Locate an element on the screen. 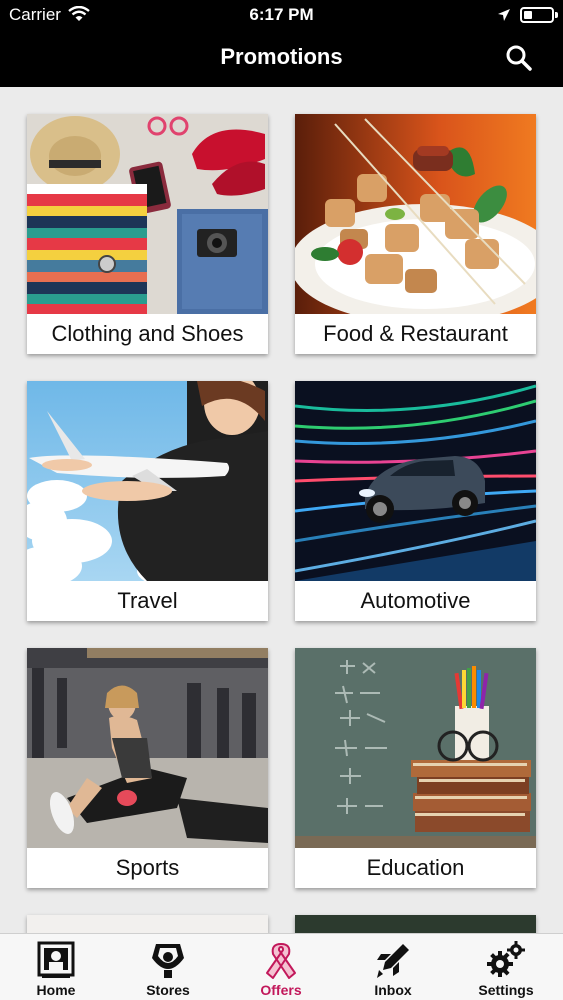 Image resolution: width=563 pixels, height=1000 pixels. navigation-bar: Promotions is located at coordinates (281, 58).